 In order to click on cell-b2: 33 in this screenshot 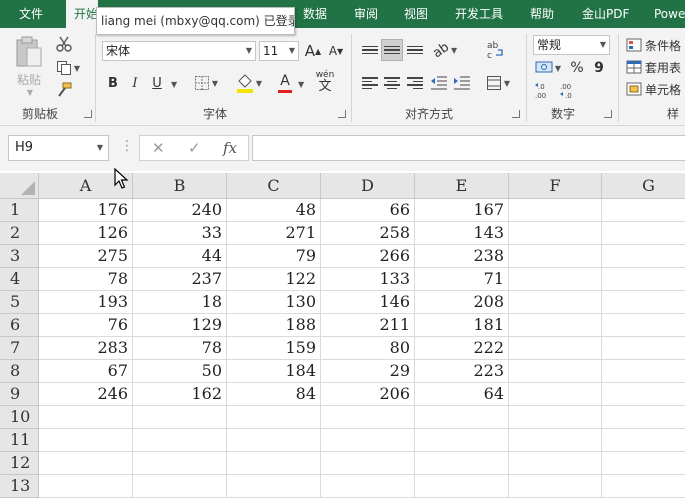, I will do `click(180, 233)`.